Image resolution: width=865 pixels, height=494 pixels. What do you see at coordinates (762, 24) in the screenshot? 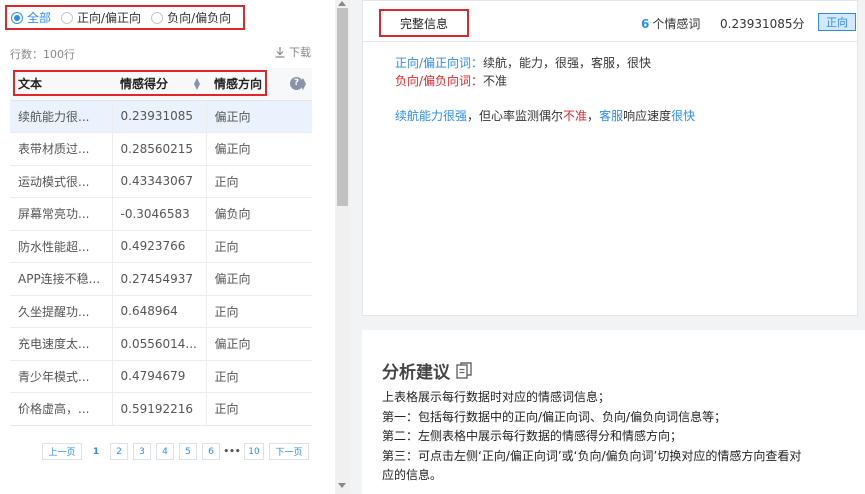
I see `emotion-score: 0.23931085分` at bounding box center [762, 24].